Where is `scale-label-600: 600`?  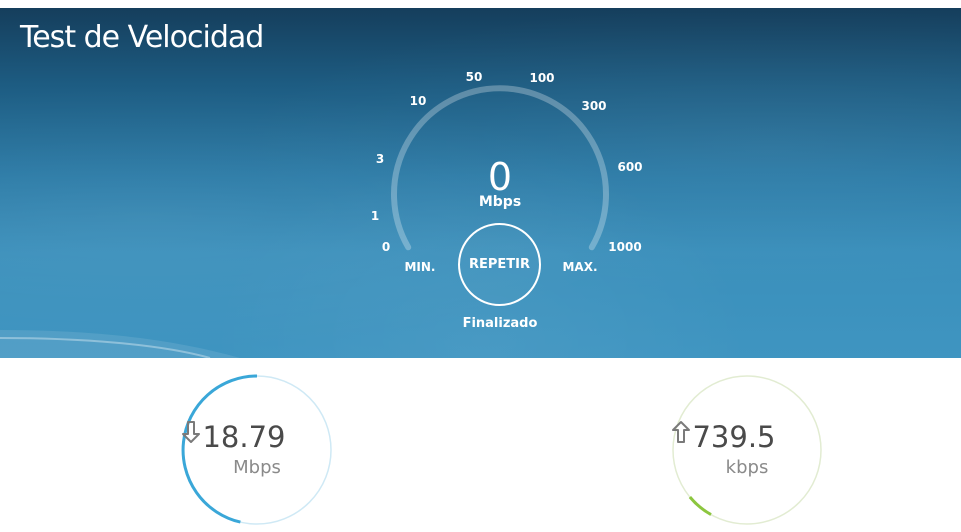
scale-label-600: 600 is located at coordinates (629, 167).